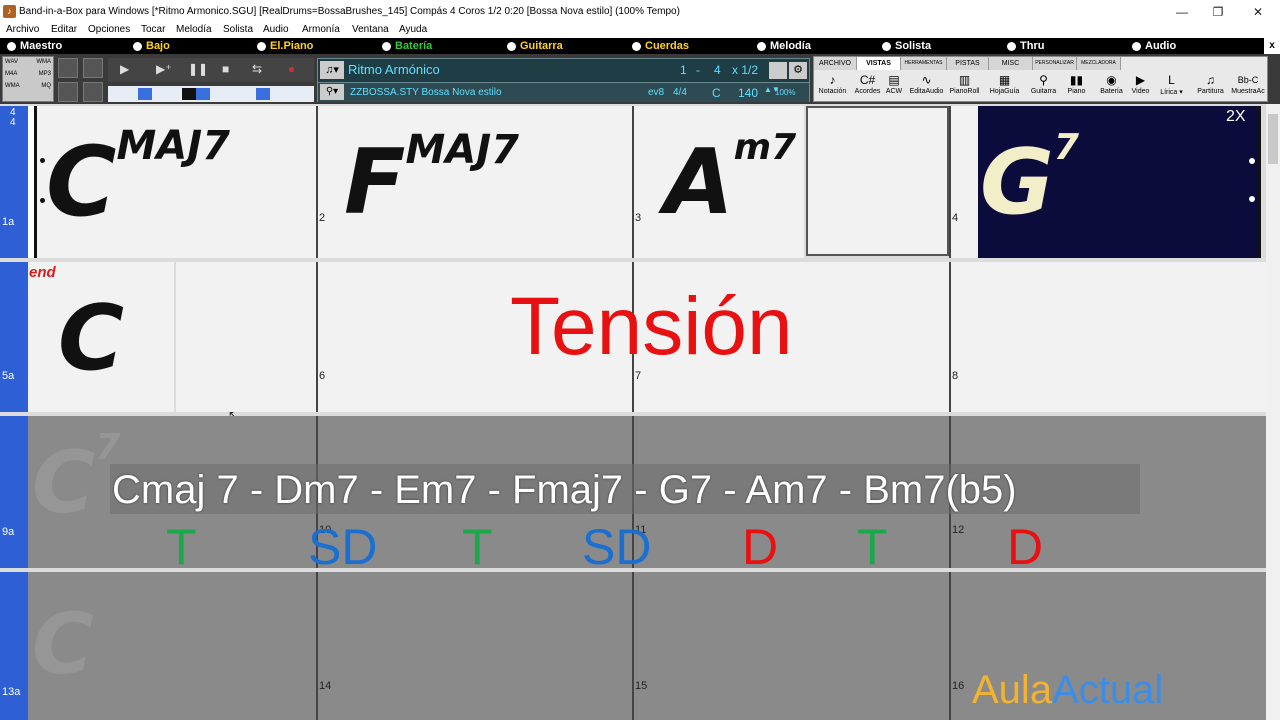 This screenshot has height=720, width=1280. What do you see at coordinates (926, 87) in the screenshot?
I see `view-editaaudio-button: ∿ EditaAudio` at bounding box center [926, 87].